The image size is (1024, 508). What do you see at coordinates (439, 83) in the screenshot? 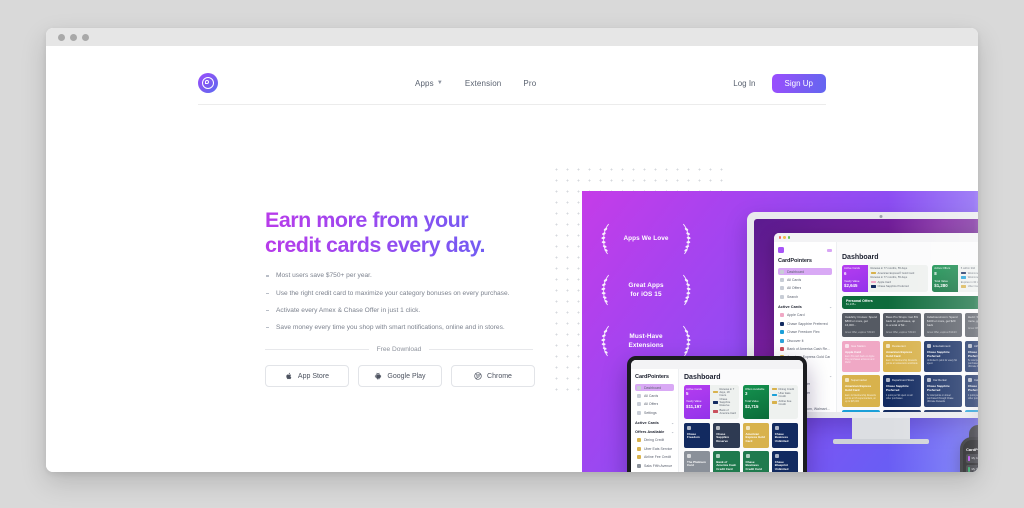
I see `chevron-down-icon: ▼` at bounding box center [439, 83].